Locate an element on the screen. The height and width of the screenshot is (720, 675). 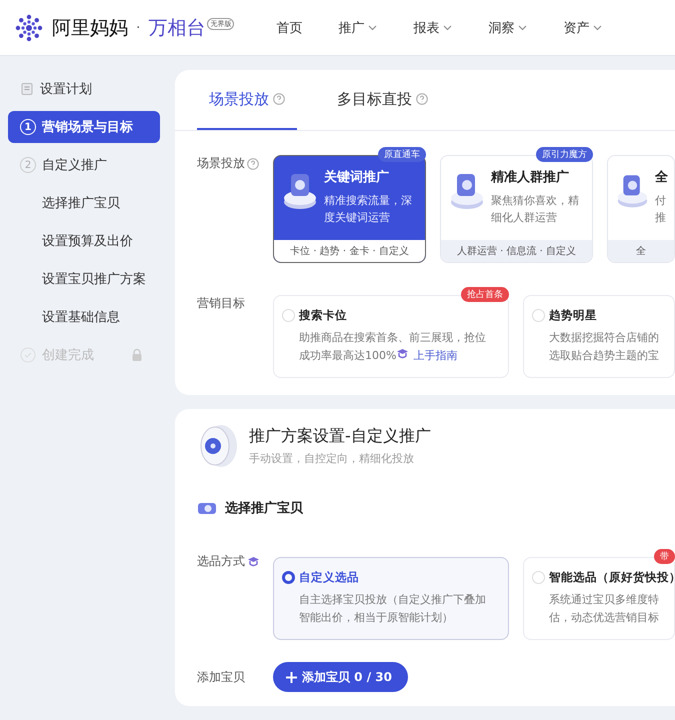
section-title: 选择推广宝贝 is located at coordinates (264, 508).